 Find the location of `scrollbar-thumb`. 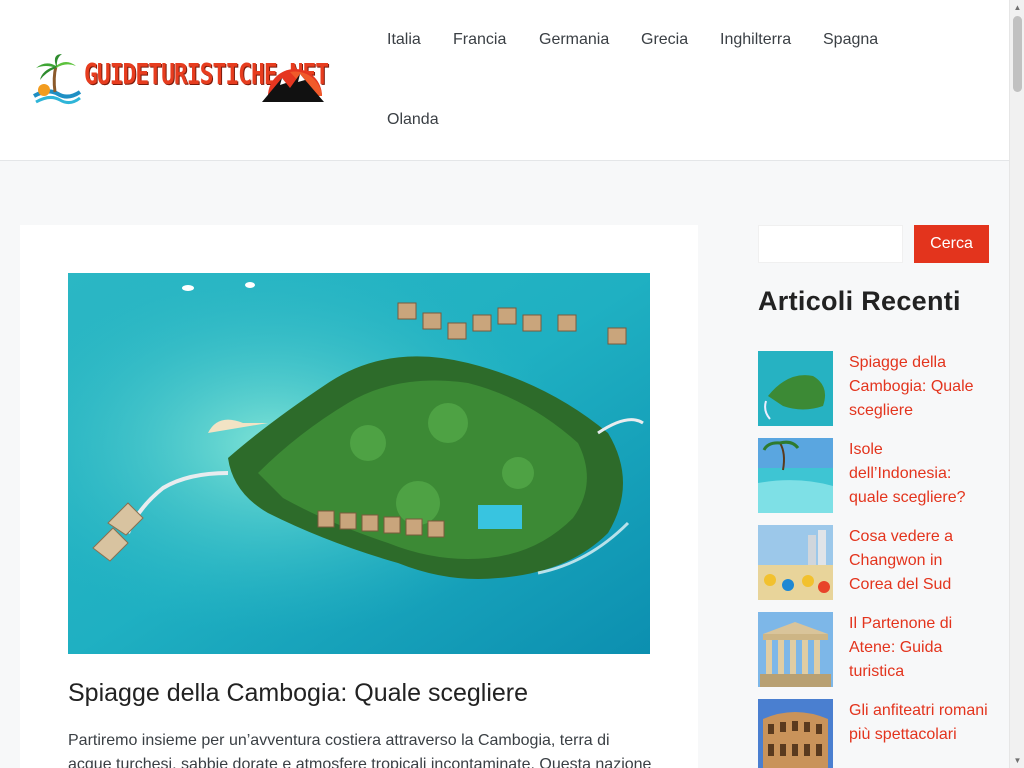

scrollbar-thumb is located at coordinates (1017, 54).